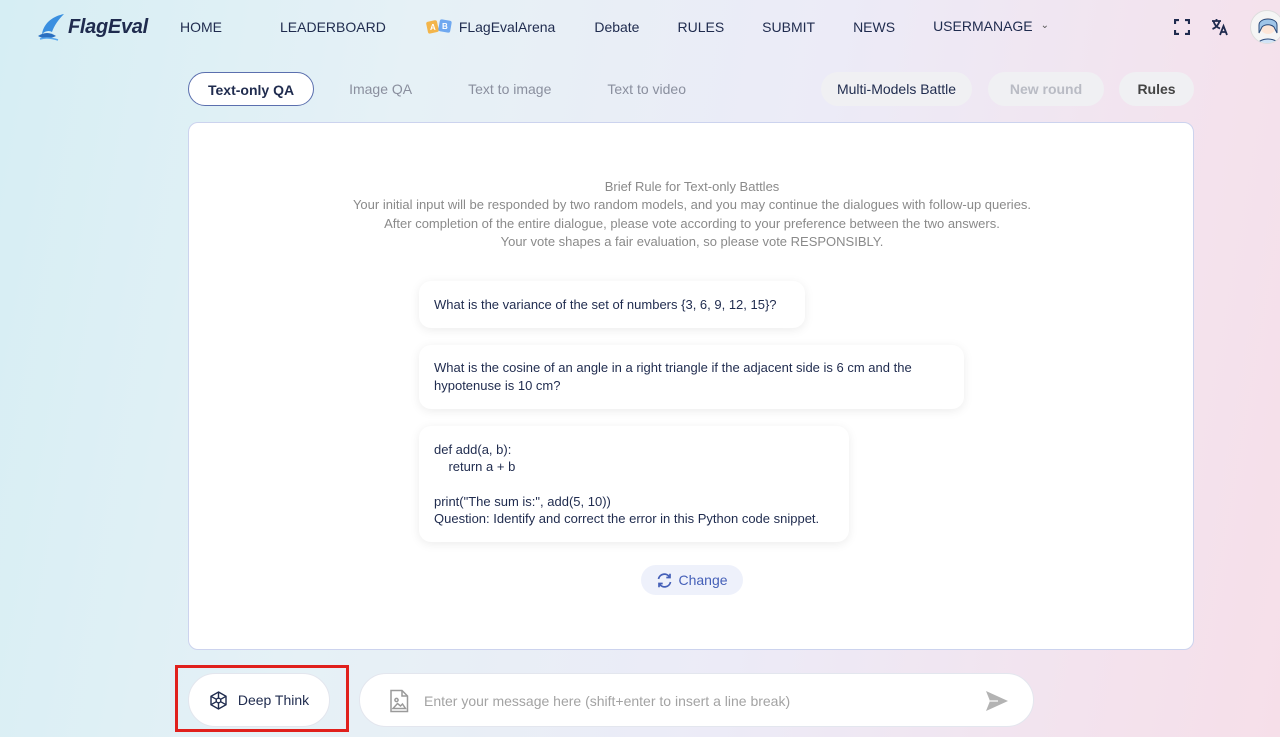 The height and width of the screenshot is (737, 1280). What do you see at coordinates (665, 580) in the screenshot?
I see `refresh-icon` at bounding box center [665, 580].